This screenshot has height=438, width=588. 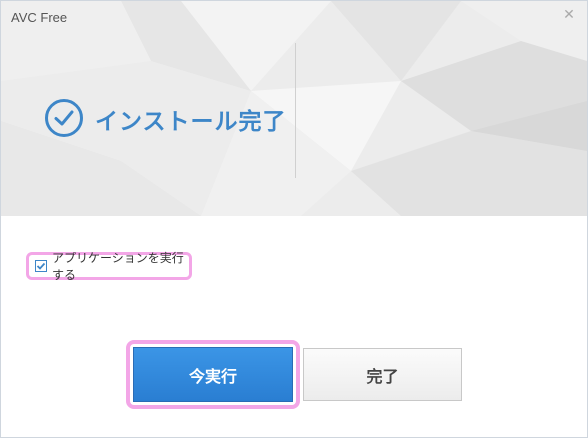 What do you see at coordinates (382, 374) in the screenshot?
I see `finish-button: 完了` at bounding box center [382, 374].